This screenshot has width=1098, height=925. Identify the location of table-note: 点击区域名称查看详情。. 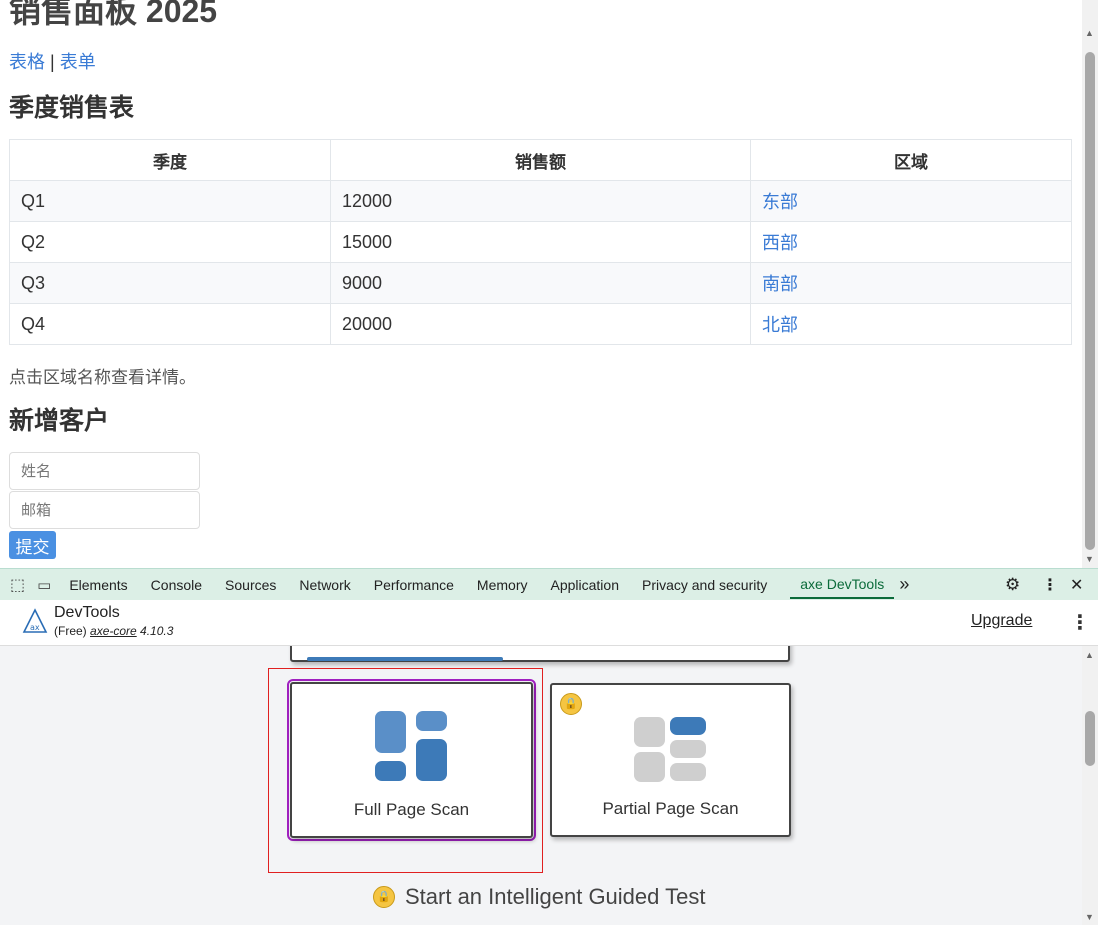
(102, 377).